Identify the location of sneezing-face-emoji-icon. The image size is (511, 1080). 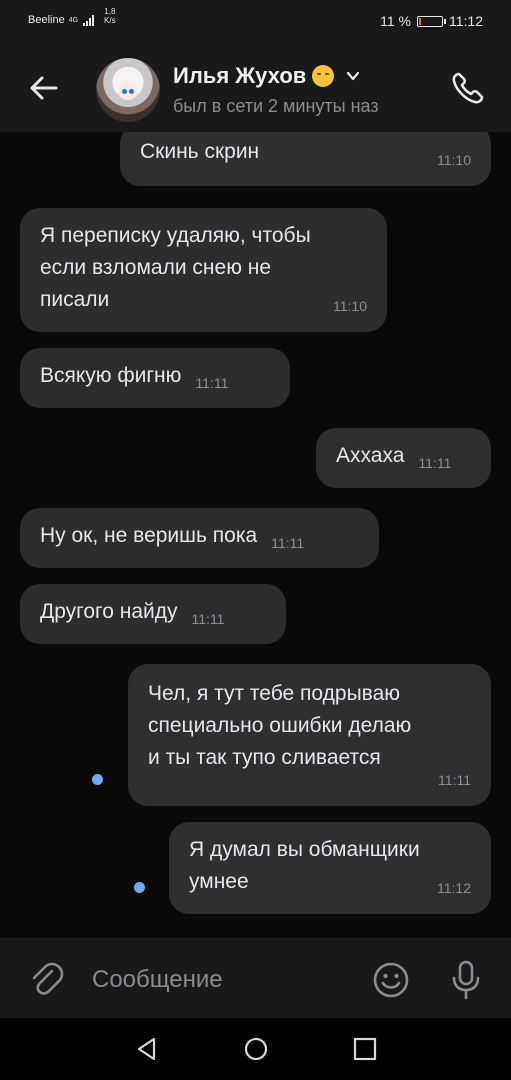
(323, 76).